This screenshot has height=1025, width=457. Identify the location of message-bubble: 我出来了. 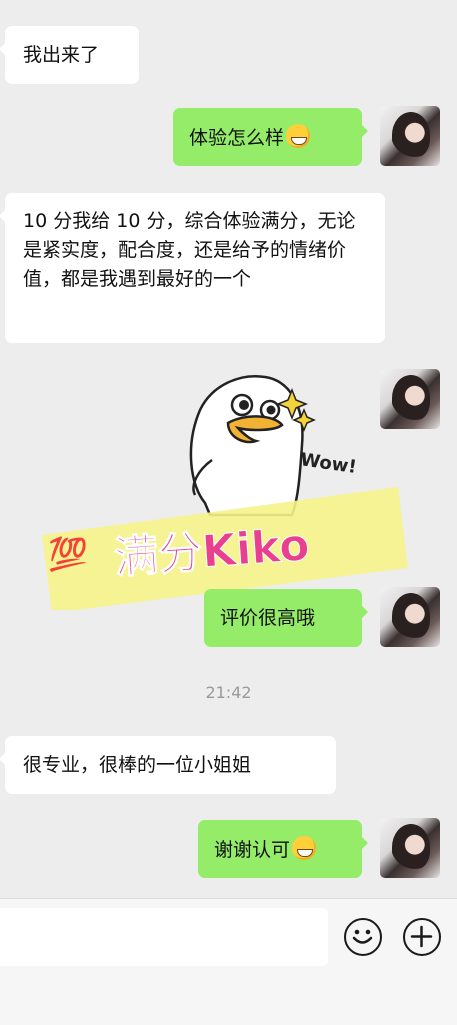
(69, 55).